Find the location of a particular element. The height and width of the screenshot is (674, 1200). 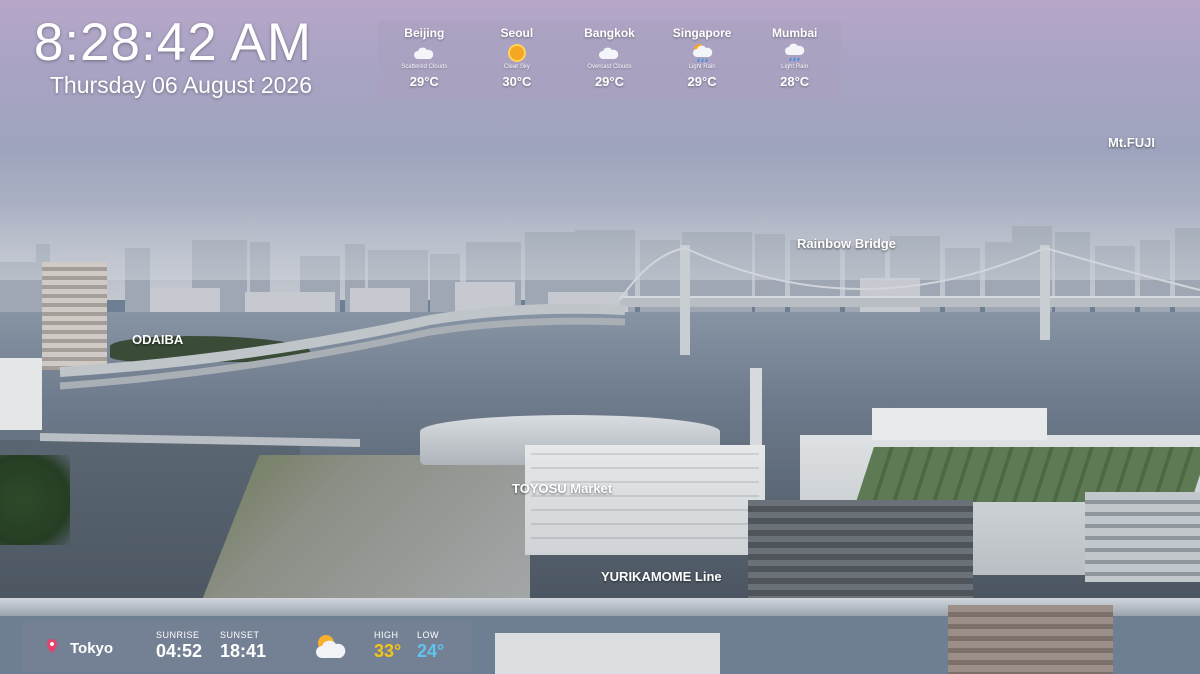

city-condition: Overcast Clouds is located at coordinates (609, 67).